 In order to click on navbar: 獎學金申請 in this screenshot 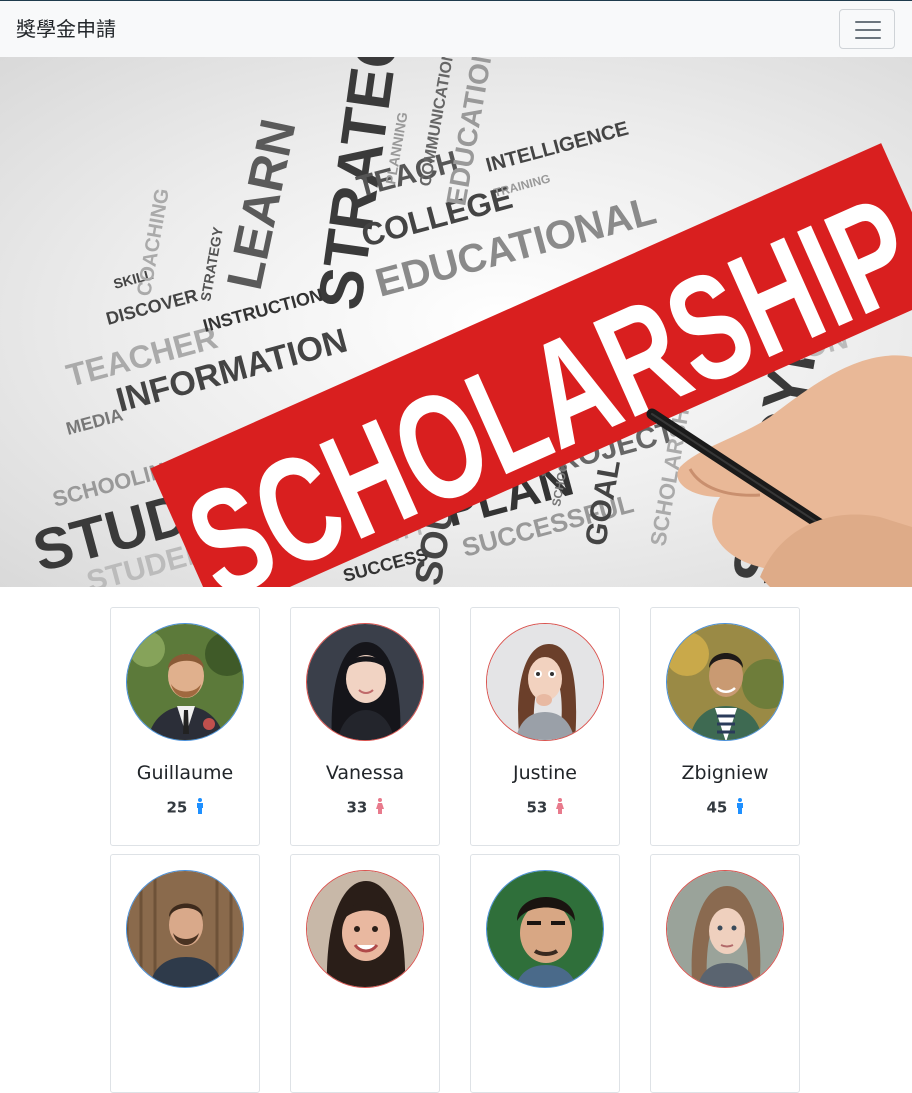, I will do `click(456, 29)`.